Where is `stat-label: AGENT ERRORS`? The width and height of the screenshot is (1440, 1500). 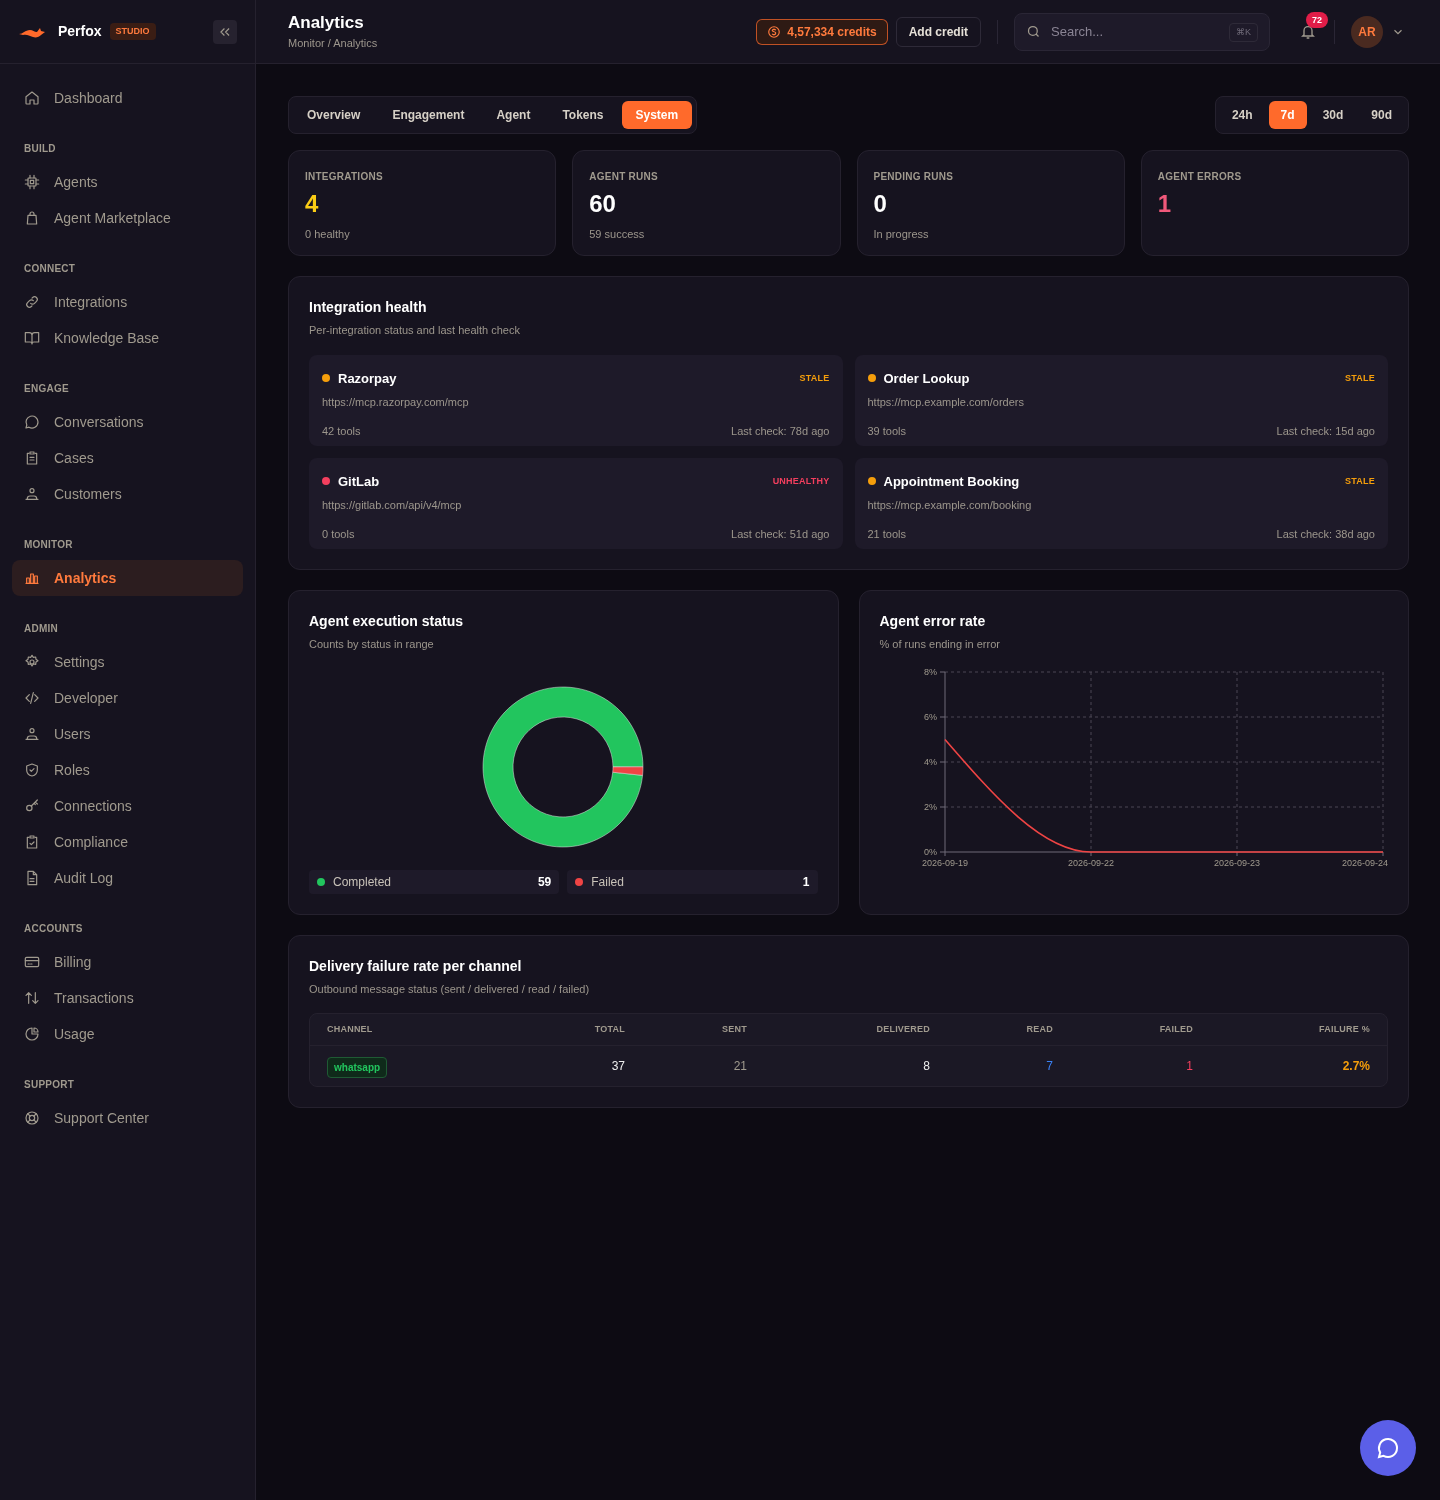 stat-label: AGENT ERRORS is located at coordinates (1200, 177).